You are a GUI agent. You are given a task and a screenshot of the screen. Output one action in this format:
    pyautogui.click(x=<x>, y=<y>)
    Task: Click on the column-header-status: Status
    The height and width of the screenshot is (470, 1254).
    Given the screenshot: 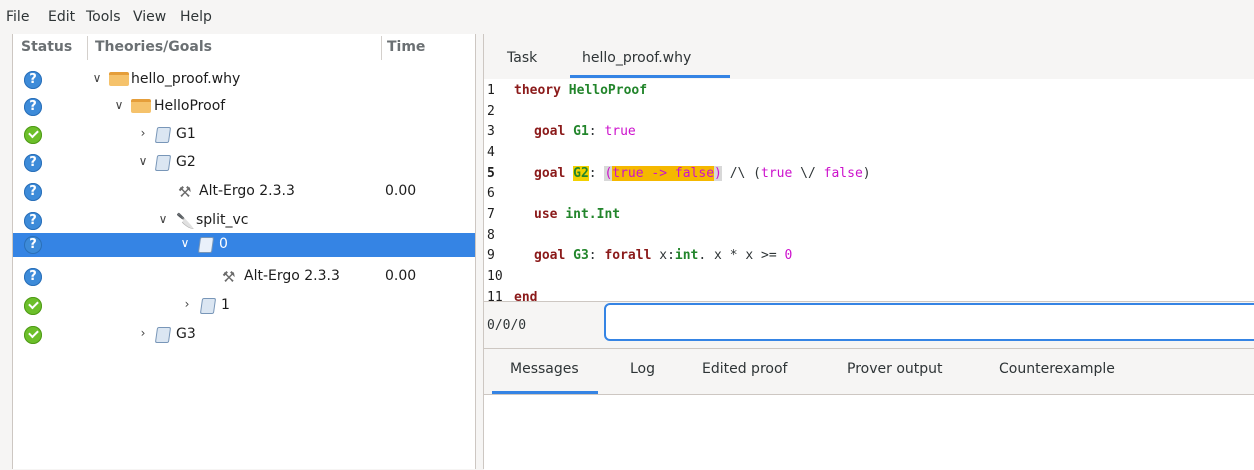 What is the action you would take?
    pyautogui.click(x=47, y=49)
    